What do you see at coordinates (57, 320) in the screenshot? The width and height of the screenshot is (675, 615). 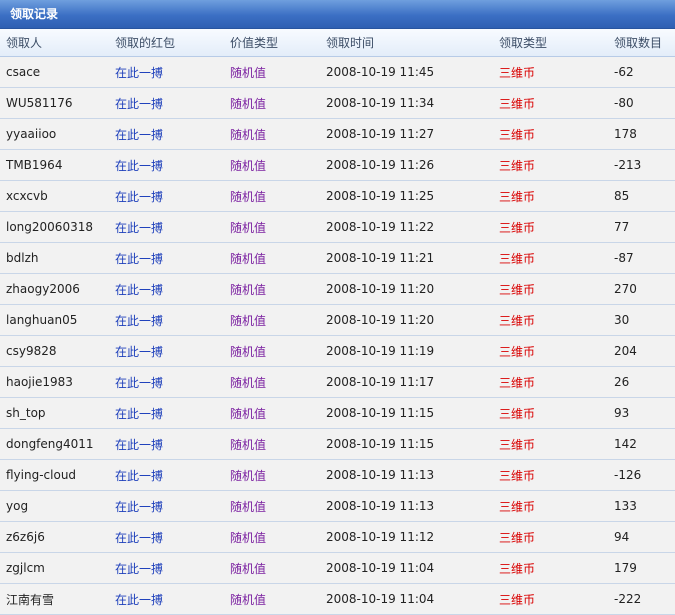 I see `claimer-name-cell: langhuan05` at bounding box center [57, 320].